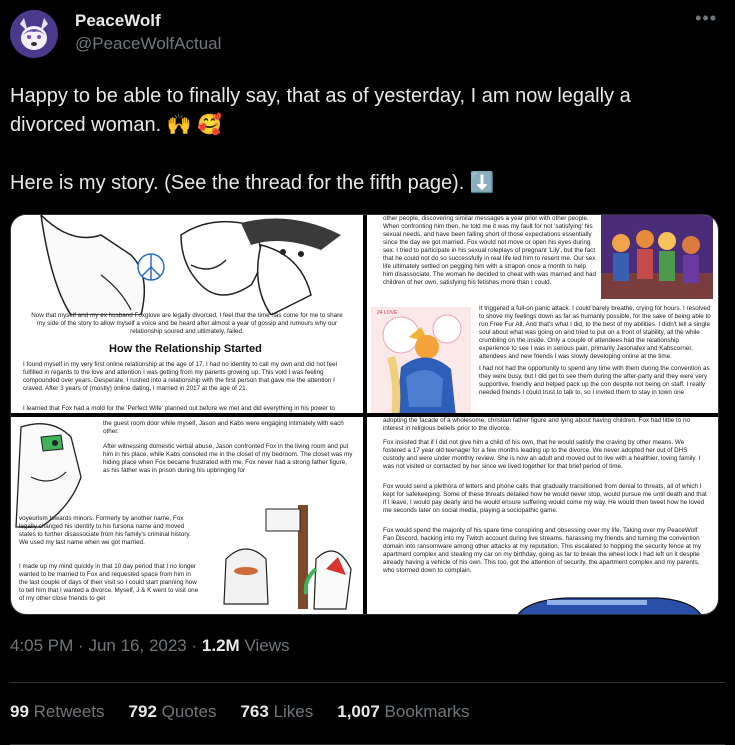 Image resolution: width=735 pixels, height=745 pixels. What do you see at coordinates (69, 711) in the screenshot?
I see `retweets-label: Retweets` at bounding box center [69, 711].